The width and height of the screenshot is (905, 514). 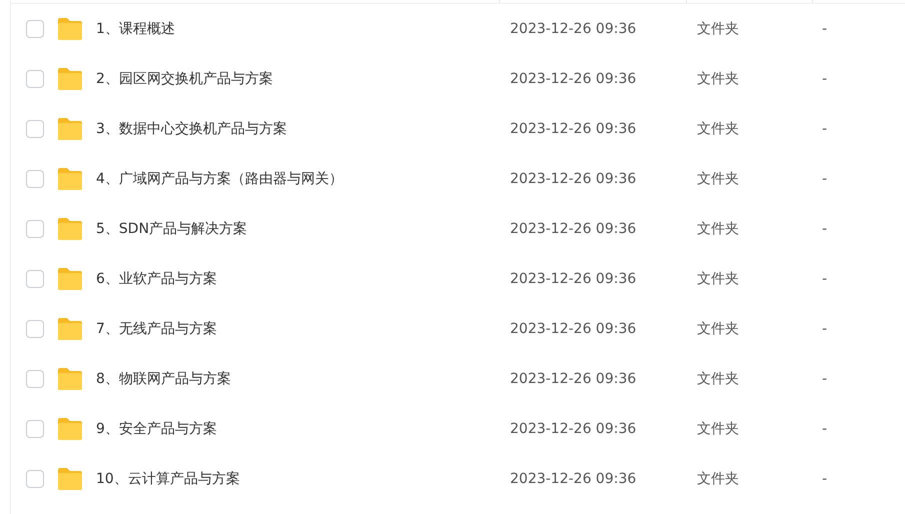 I want to click on file-name: 8、物联网产品与方案, so click(x=163, y=379).